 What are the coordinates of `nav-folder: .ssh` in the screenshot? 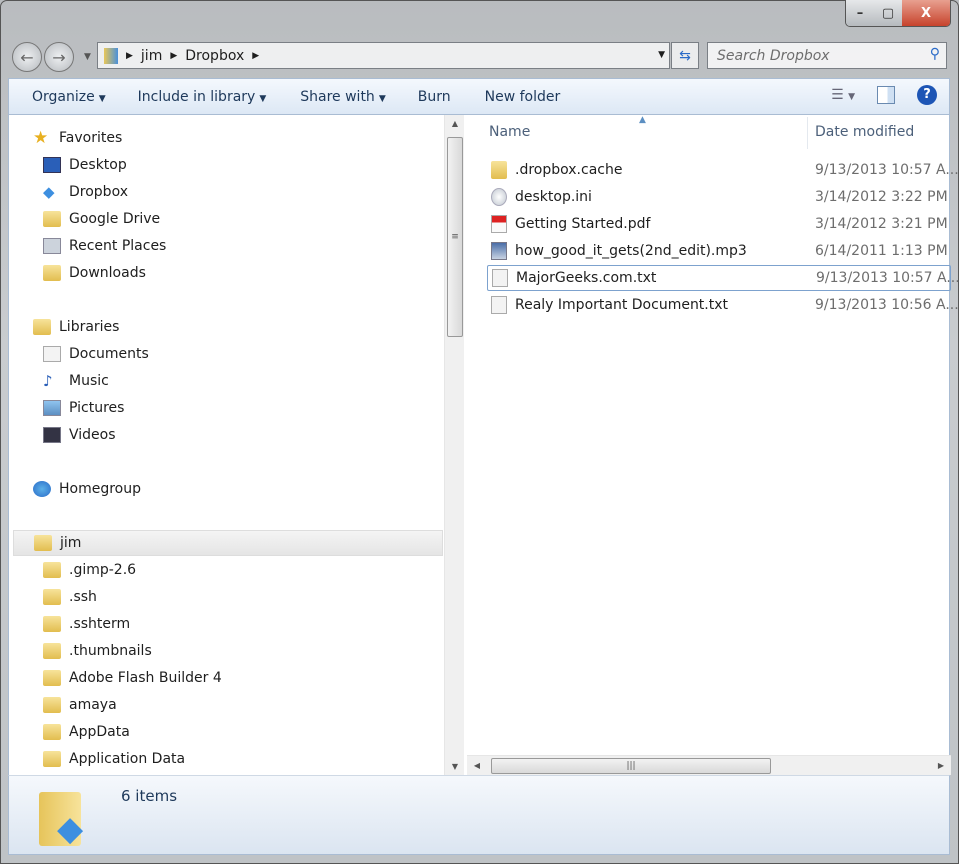 It's located at (70, 597).